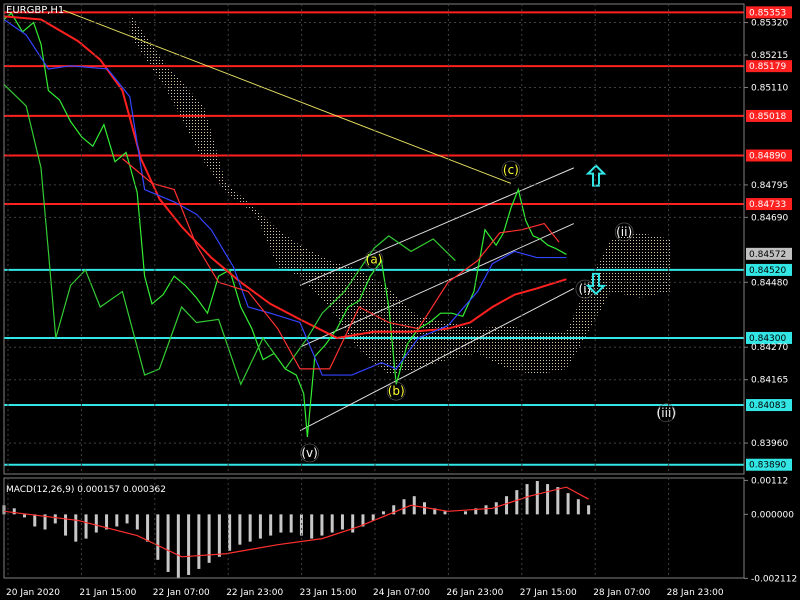 Image resolution: width=800 pixels, height=600 pixels. Describe the element at coordinates (35, 10) in the screenshot. I see `chart-title: EURGBP,H1` at that location.